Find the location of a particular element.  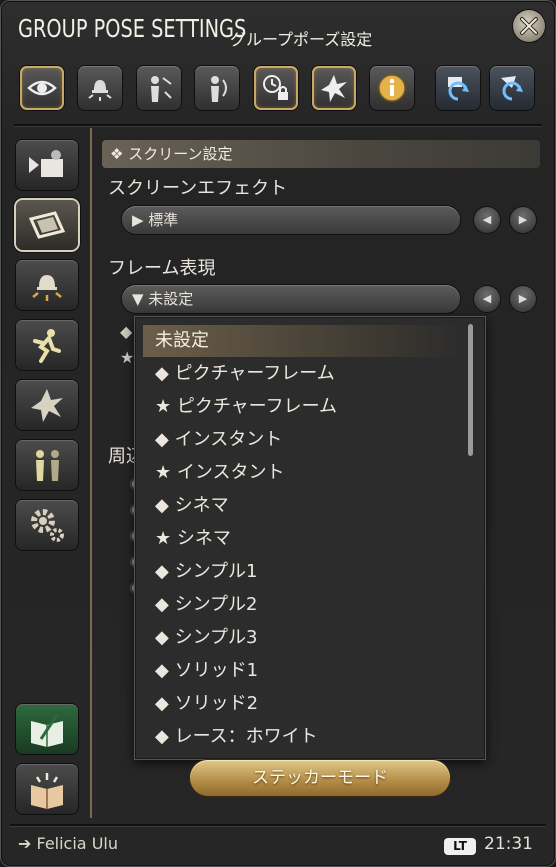

toolbar-reset-button is located at coordinates (458, 88).